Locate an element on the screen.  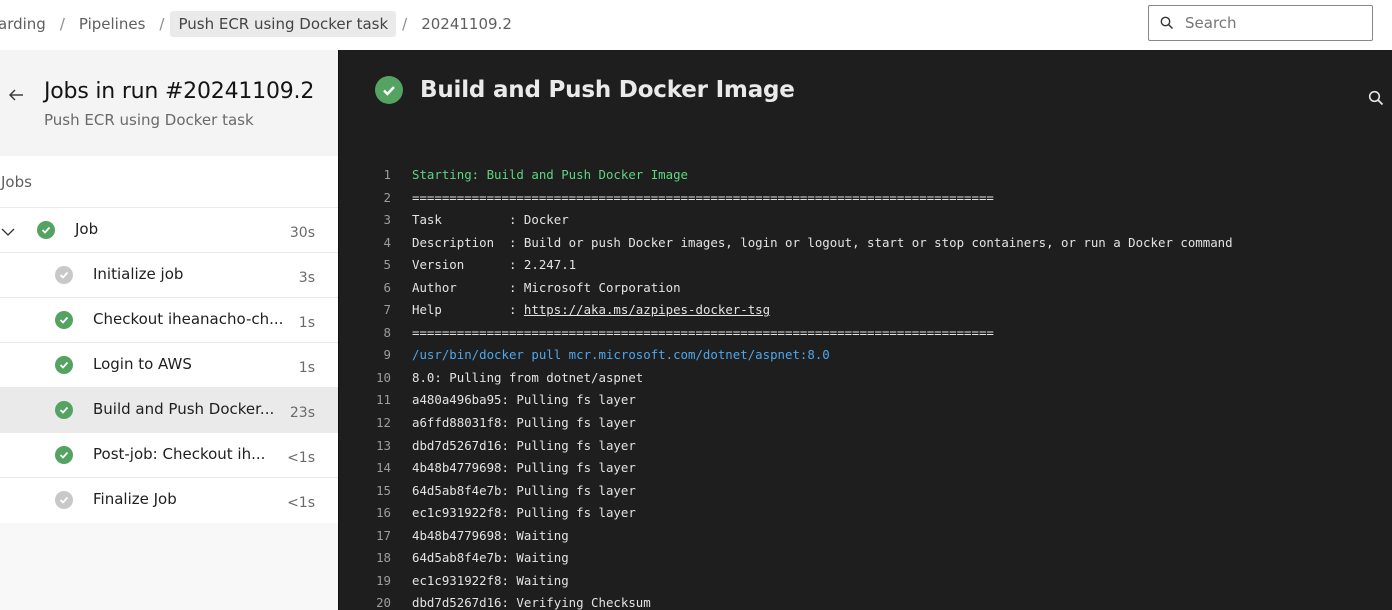
arrow-left-icon is located at coordinates (16, 96).